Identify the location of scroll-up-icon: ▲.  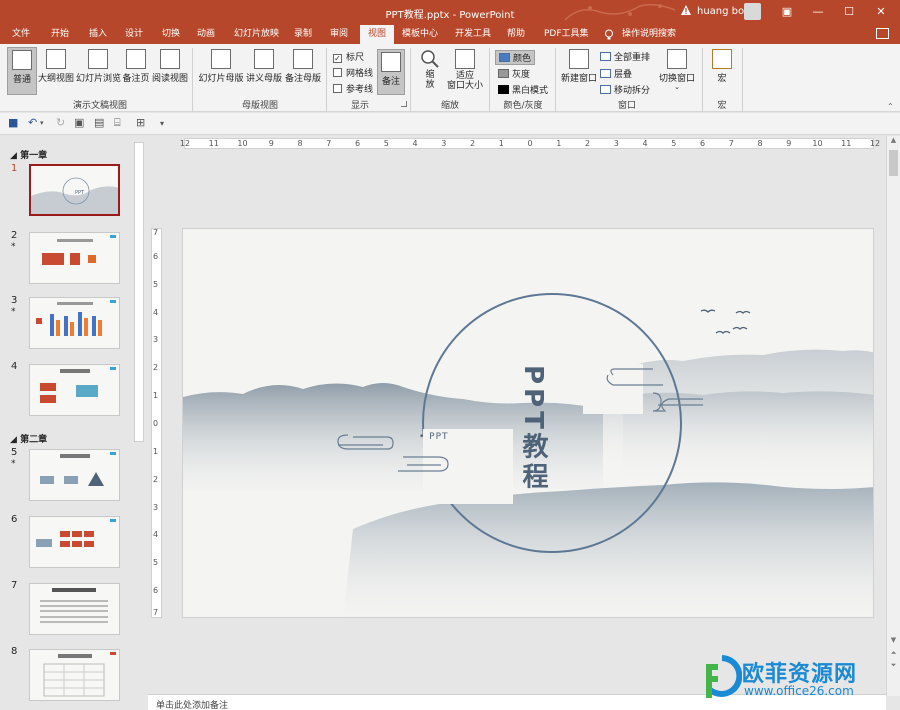
(893, 140).